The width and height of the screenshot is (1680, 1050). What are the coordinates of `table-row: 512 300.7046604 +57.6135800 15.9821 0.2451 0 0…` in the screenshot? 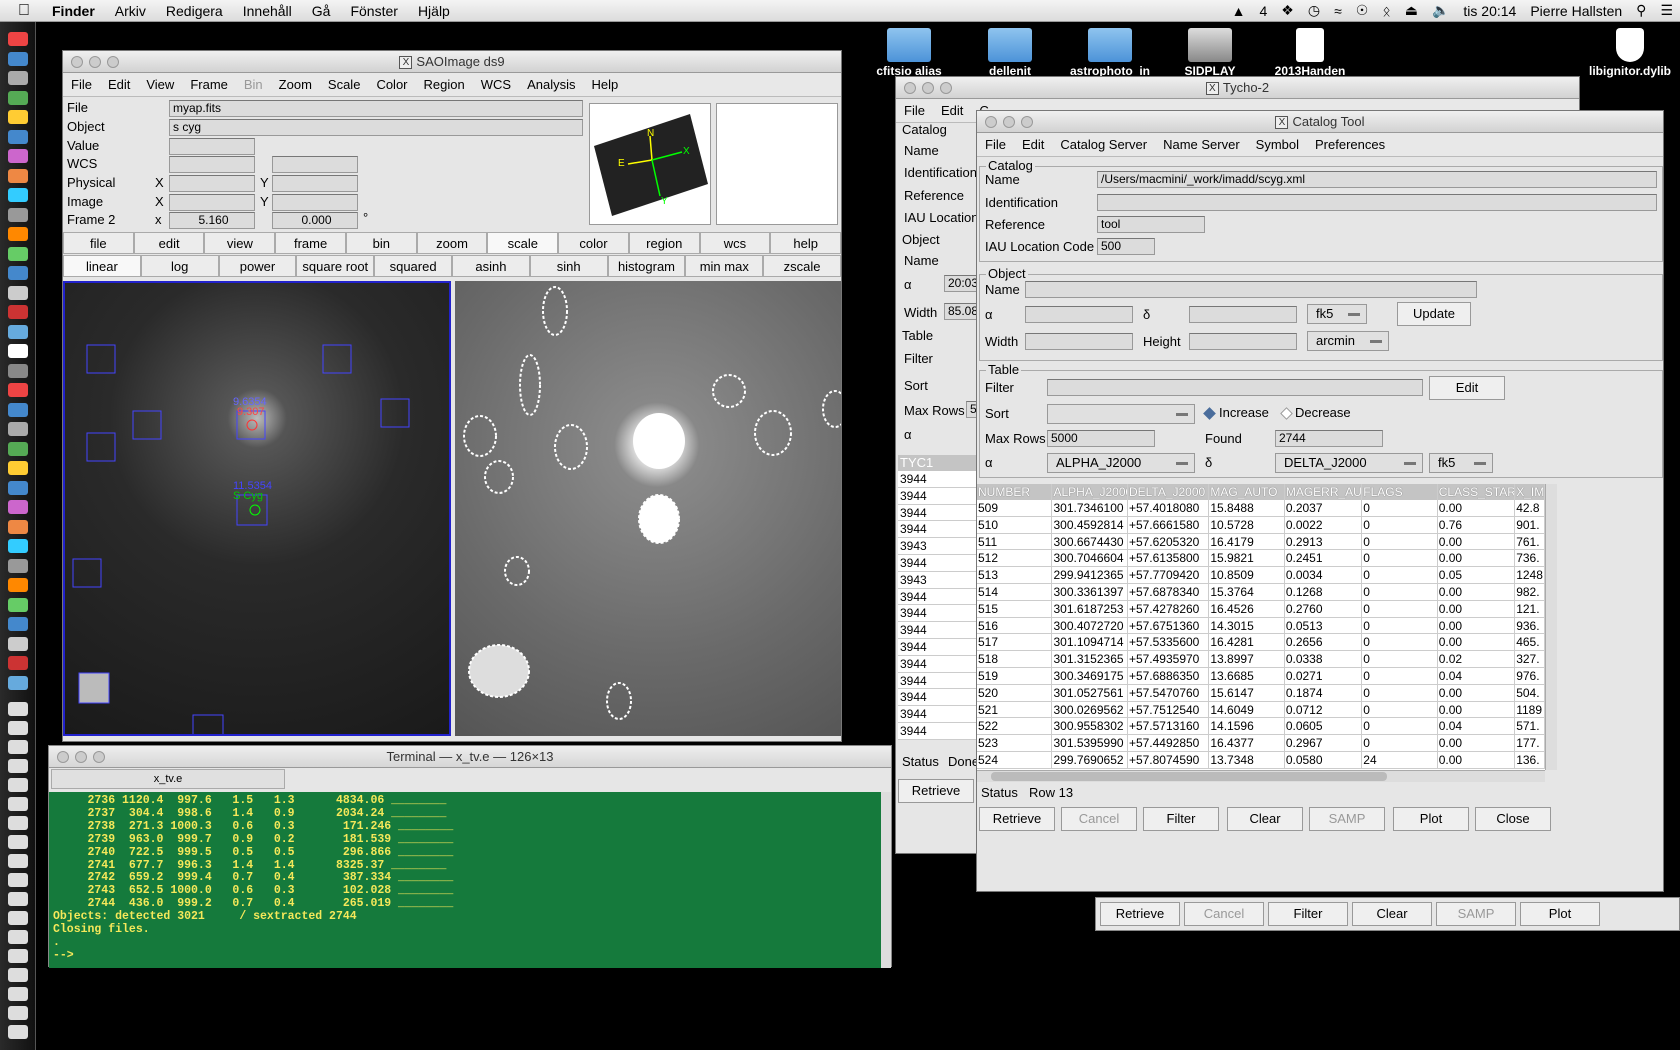 It's located at (1261, 559).